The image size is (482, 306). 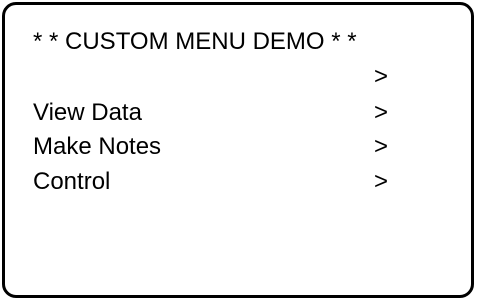 What do you see at coordinates (233, 77) in the screenshot?
I see `menu-item-blank: >` at bounding box center [233, 77].